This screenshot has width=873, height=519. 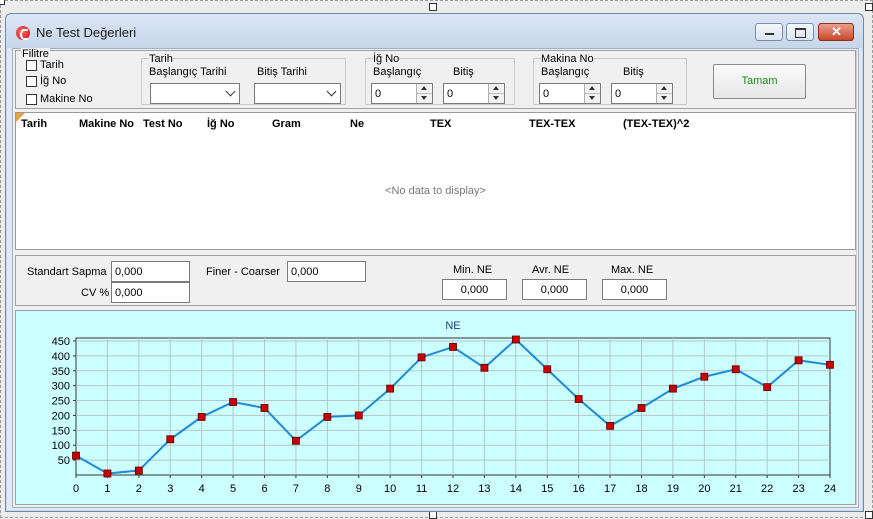 What do you see at coordinates (552, 124) in the screenshot?
I see `column-header-tex-tex: TEX-TEX` at bounding box center [552, 124].